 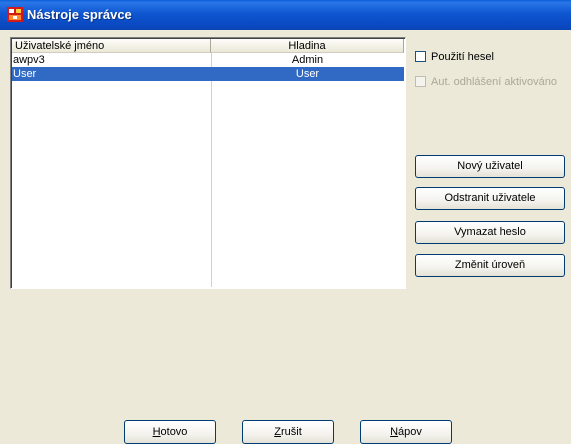 What do you see at coordinates (25, 74) in the screenshot?
I see `list-item-username: User` at bounding box center [25, 74].